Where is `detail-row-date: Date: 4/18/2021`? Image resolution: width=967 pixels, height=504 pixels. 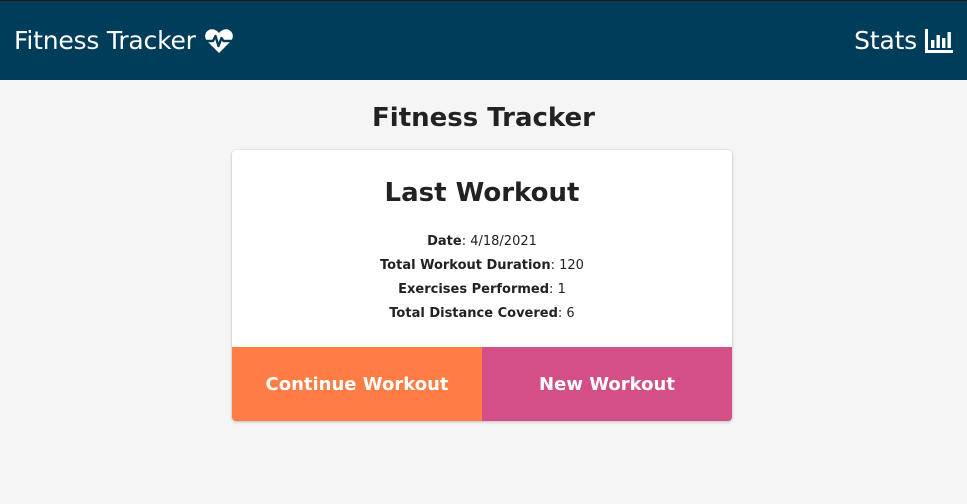
detail-row-date: Date: 4/18/2021 is located at coordinates (482, 241).